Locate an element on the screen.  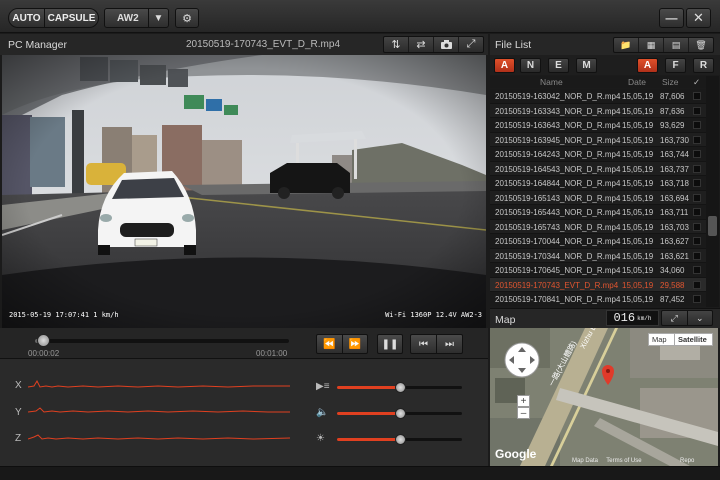
calendar-icon: ▦ is located at coordinates (651, 45).